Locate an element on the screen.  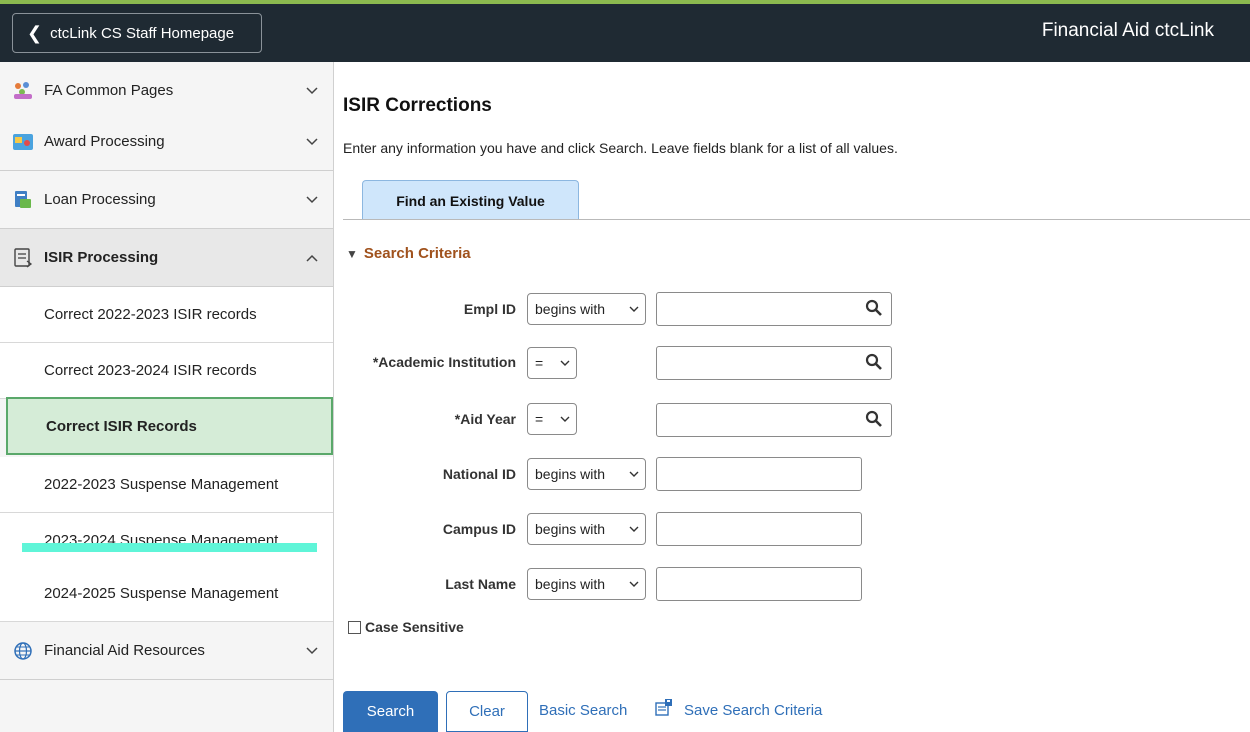
sidebar-group-fa-common-pages: FA Common Pages is located at coordinates (166, 91).